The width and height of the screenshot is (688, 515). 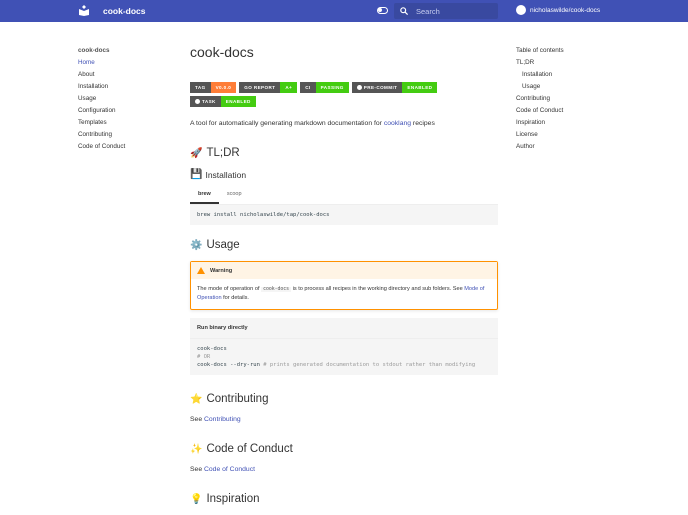 I want to click on nav-item-contributing: Contributing, so click(x=101, y=135).